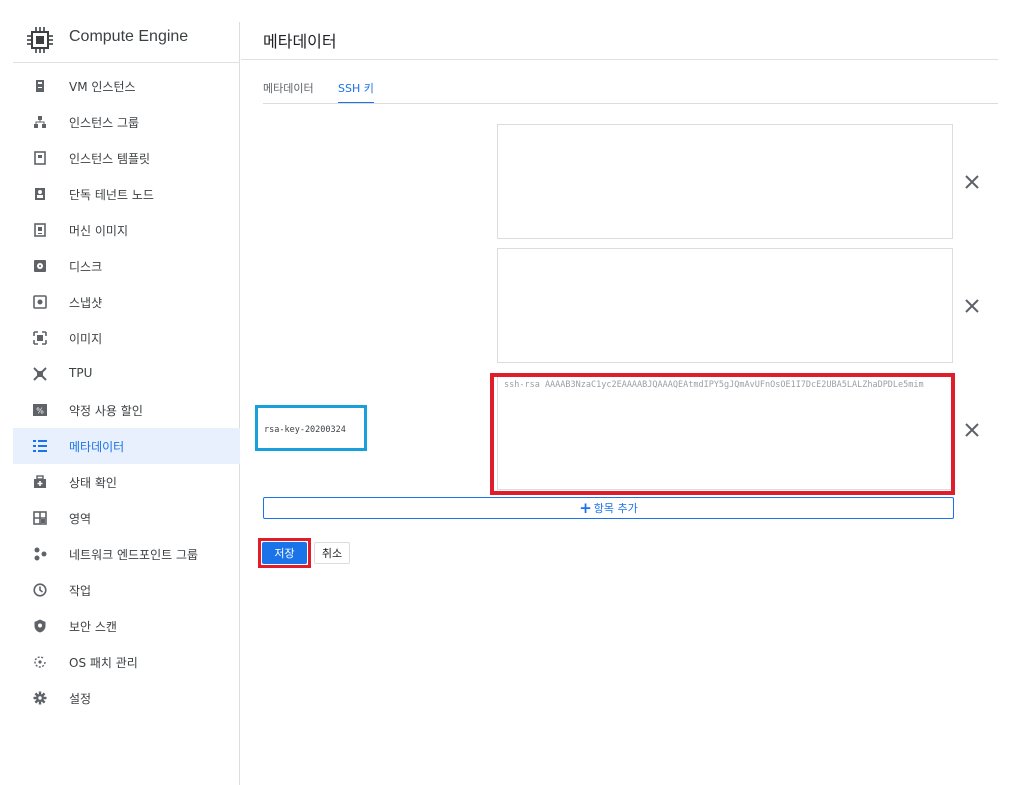 This screenshot has height=785, width=1019. I want to click on sole-tenant-node-icon, so click(40, 194).